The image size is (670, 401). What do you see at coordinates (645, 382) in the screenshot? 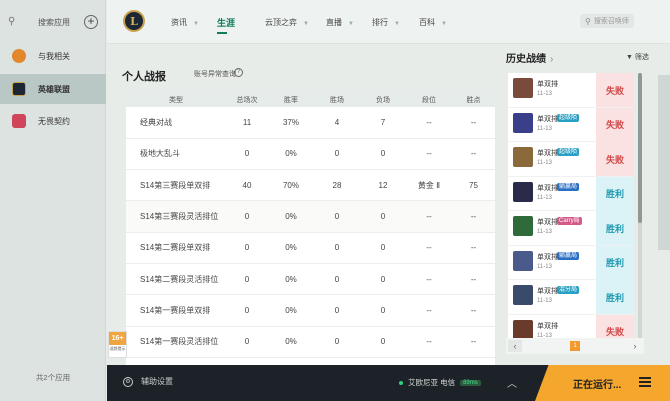
I see `menu-icon` at bounding box center [645, 382].